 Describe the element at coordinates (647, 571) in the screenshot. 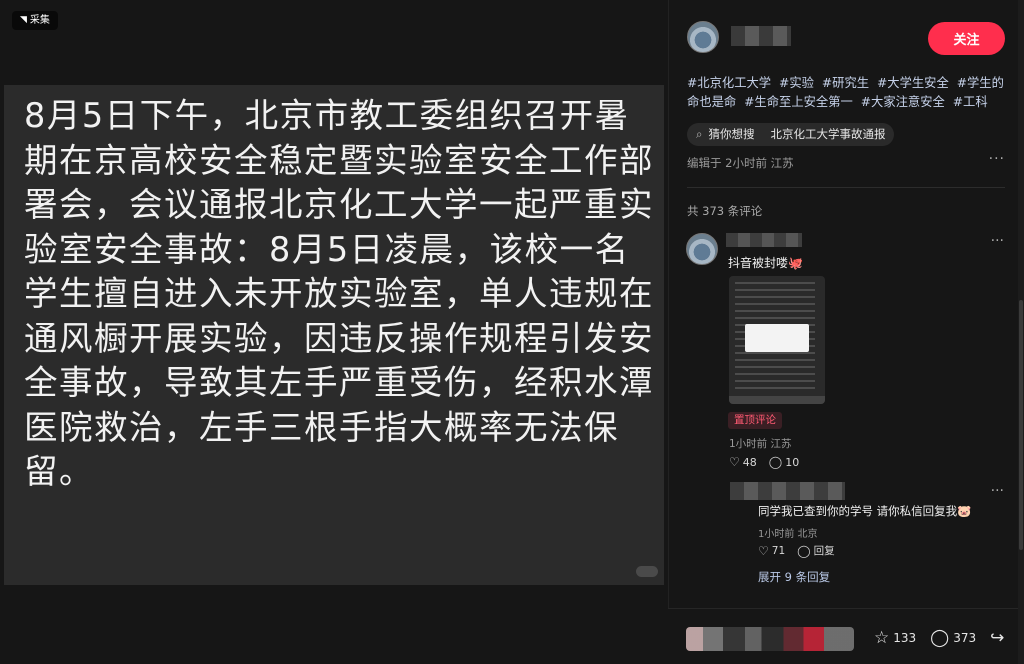

I see `watermark` at that location.